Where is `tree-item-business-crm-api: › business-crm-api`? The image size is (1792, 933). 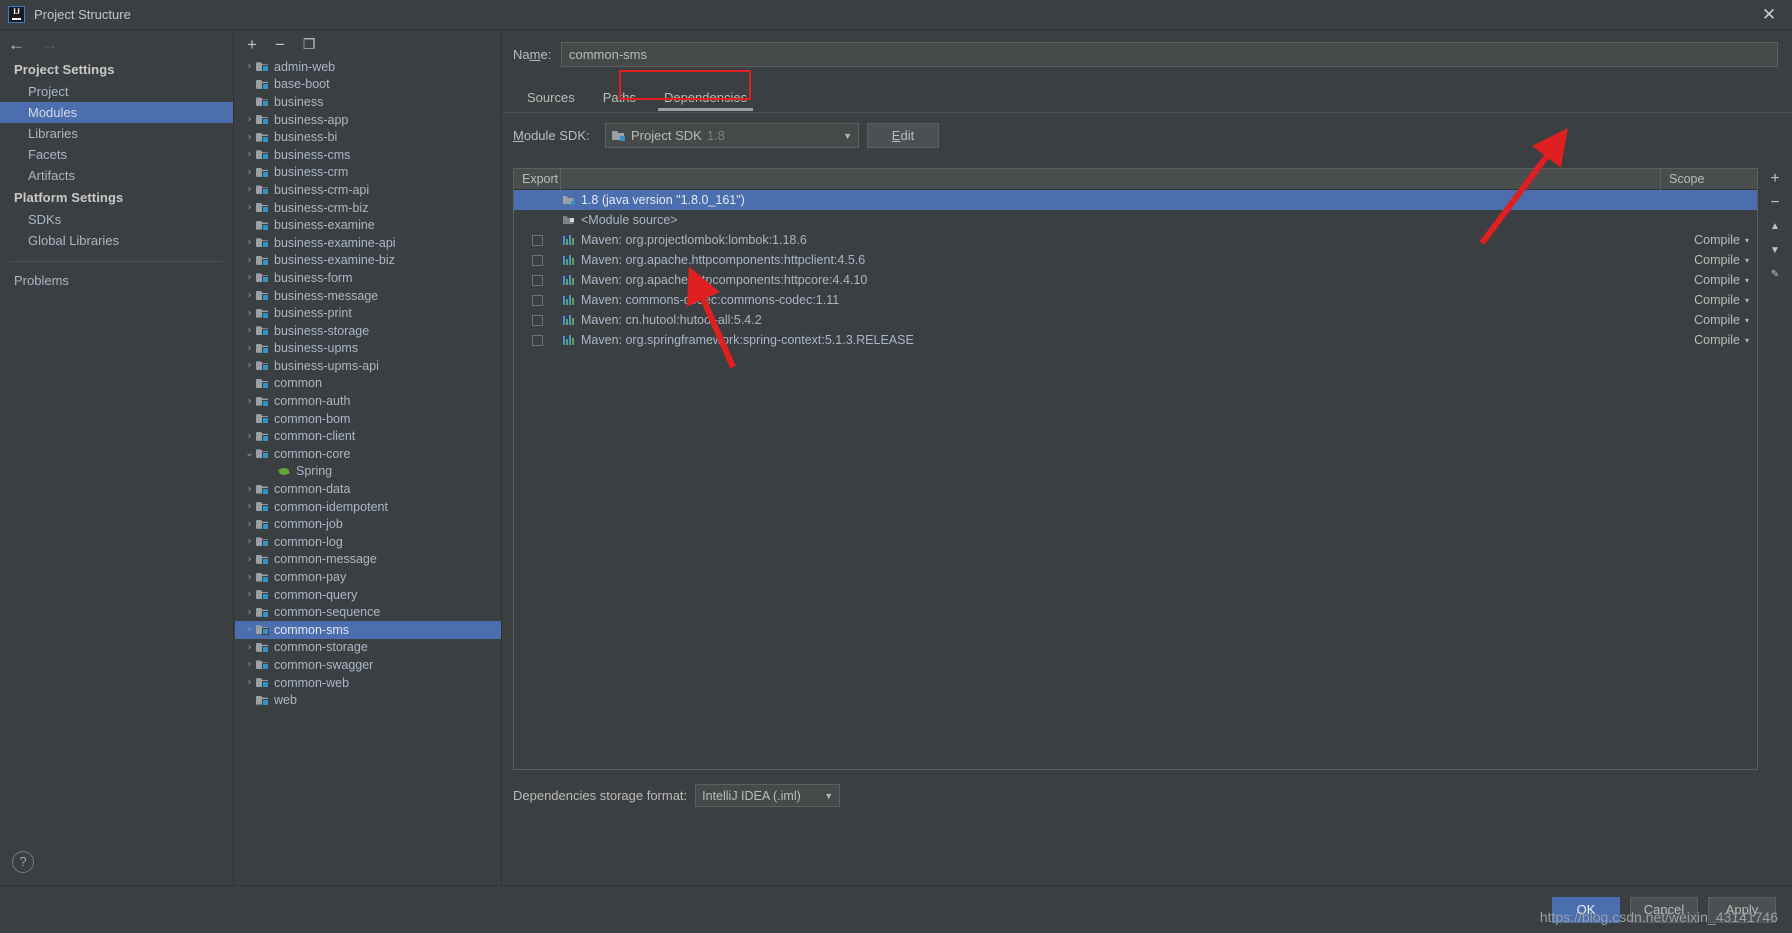 tree-item-business-crm-api: › business-crm-api is located at coordinates (368, 190).